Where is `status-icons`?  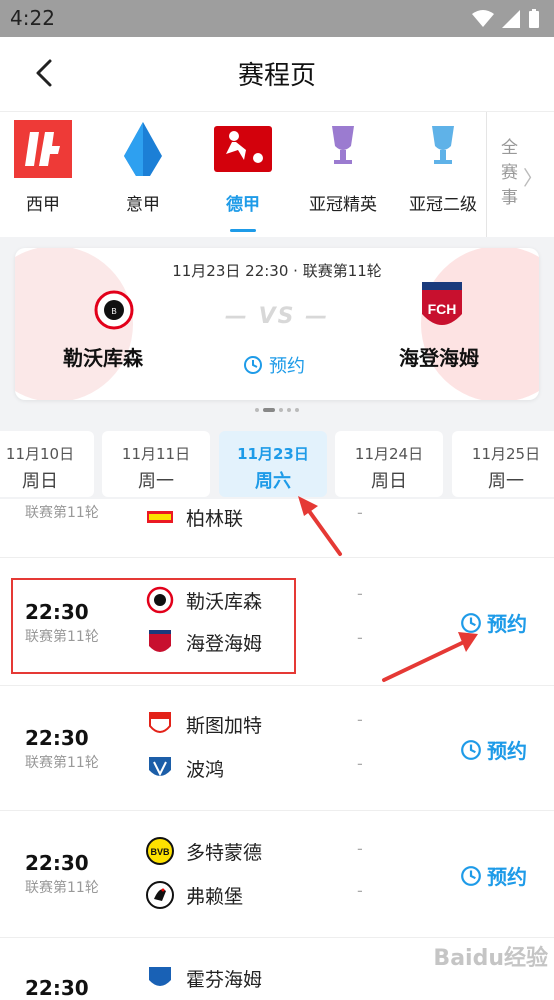
status-icons is located at coordinates (506, 19).